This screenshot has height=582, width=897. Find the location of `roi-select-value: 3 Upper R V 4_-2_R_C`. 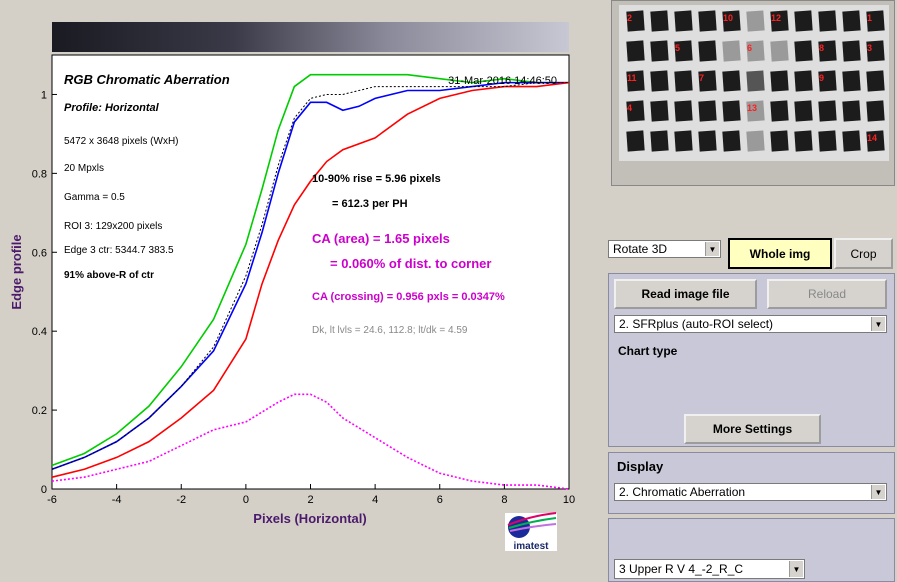

roi-select-value: 3 Upper R V 4_-2_R_C is located at coordinates (681, 569).